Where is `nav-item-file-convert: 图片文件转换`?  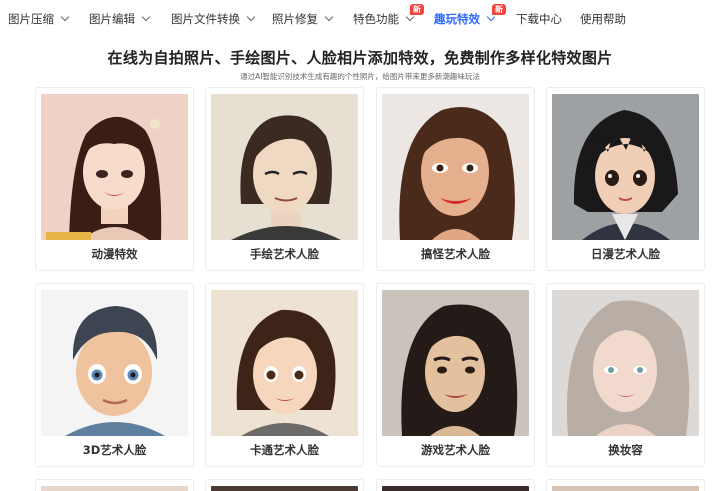 nav-item-file-convert: 图片文件转换 is located at coordinates (213, 19).